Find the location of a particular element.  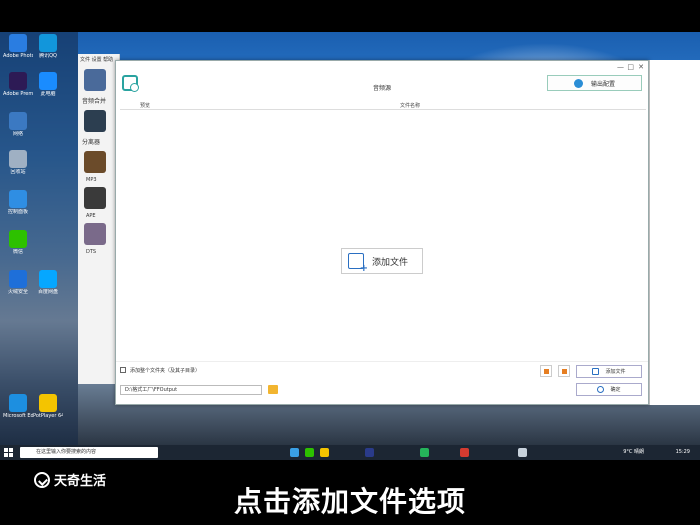

desktop-icon: 火绒安全 is located at coordinates (18, 282).